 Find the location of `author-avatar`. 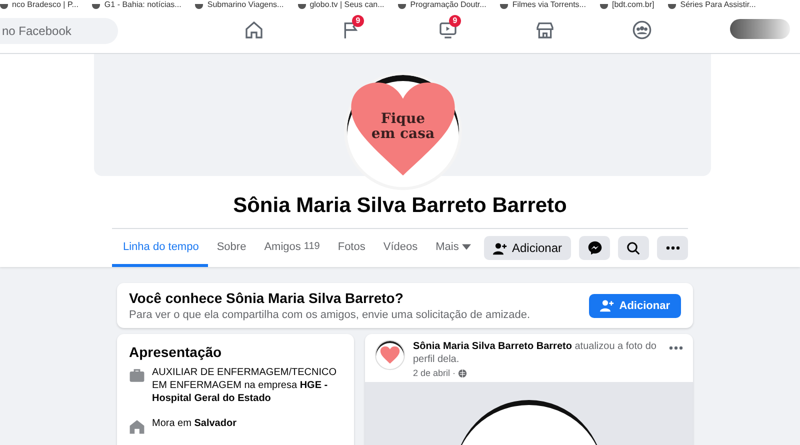

author-avatar is located at coordinates (390, 355).